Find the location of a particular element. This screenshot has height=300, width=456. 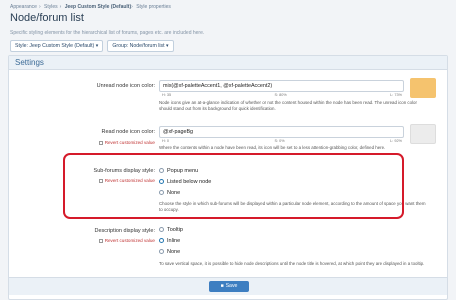

breadcrumb-appearance: Appearance is located at coordinates (23, 7).